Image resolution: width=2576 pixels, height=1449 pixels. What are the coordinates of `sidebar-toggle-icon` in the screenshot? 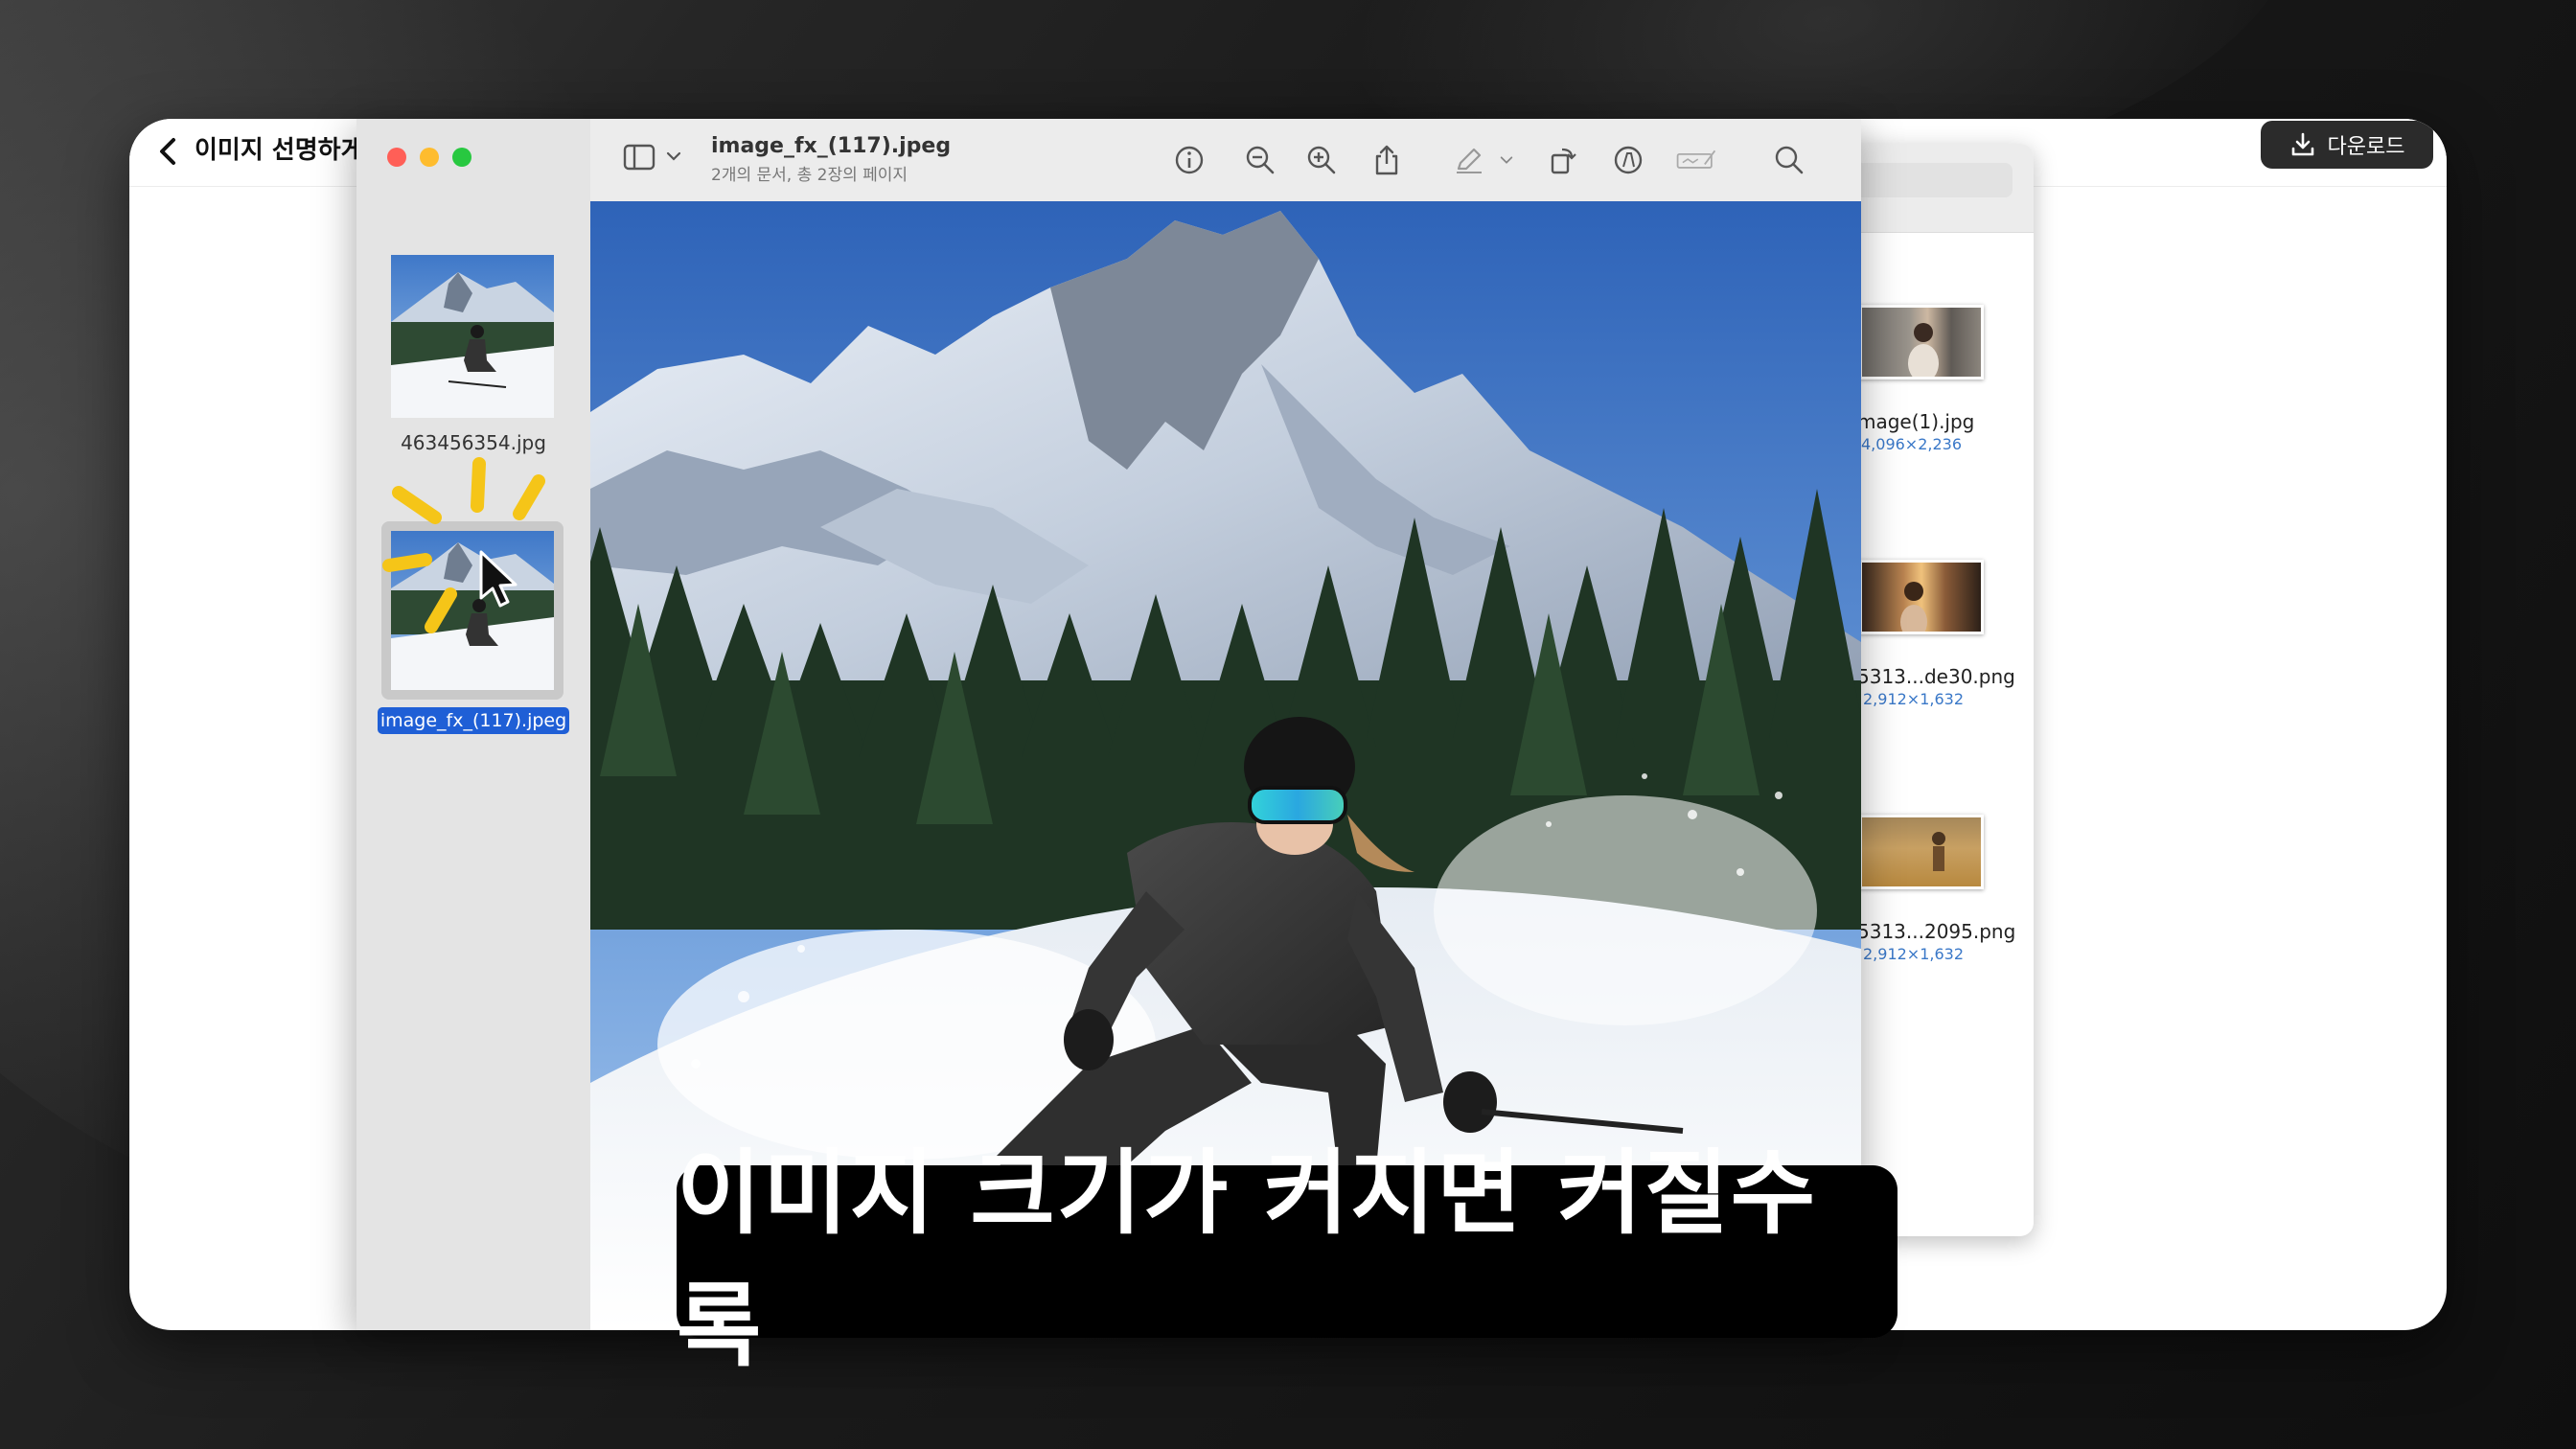 It's located at (639, 158).